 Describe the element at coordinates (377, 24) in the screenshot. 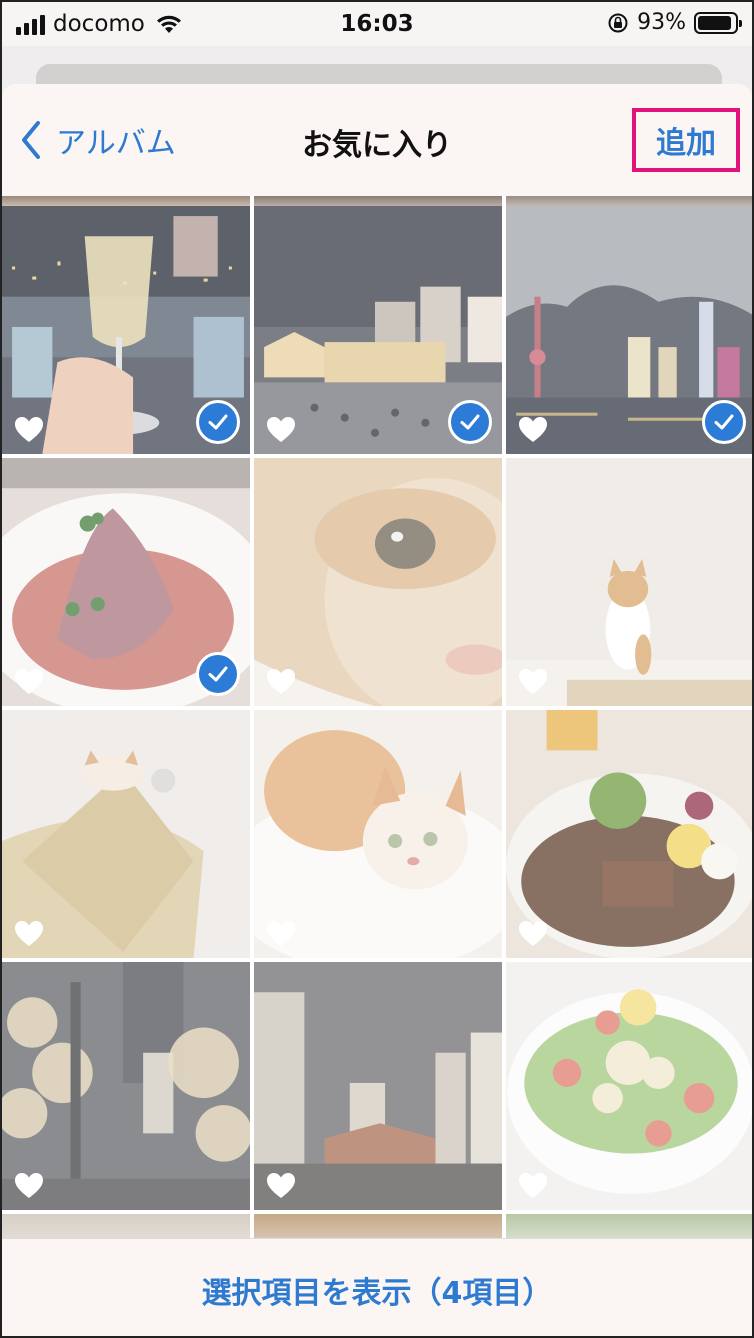

I see `status-bar: docomo 16:03 93%` at that location.